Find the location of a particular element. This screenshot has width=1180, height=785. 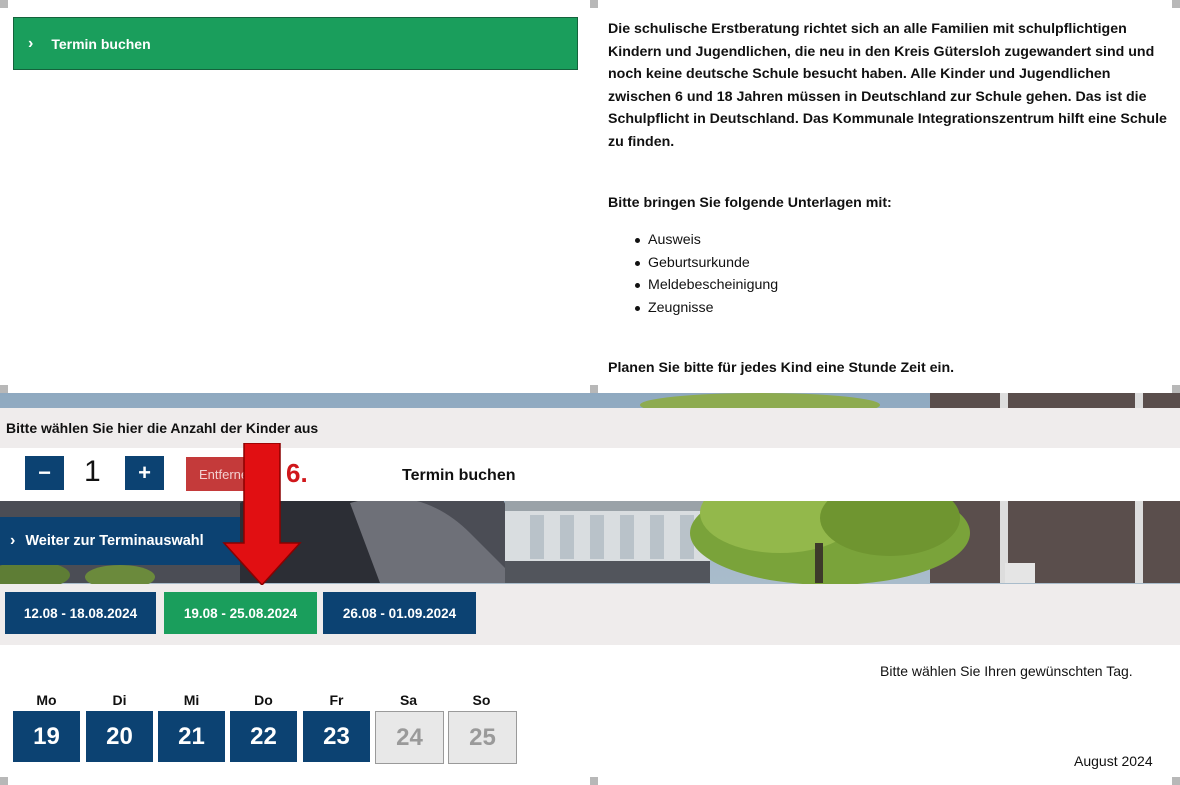

continue-to-appointment-button: › Weiter zur Terminauswahl is located at coordinates (120, 541).